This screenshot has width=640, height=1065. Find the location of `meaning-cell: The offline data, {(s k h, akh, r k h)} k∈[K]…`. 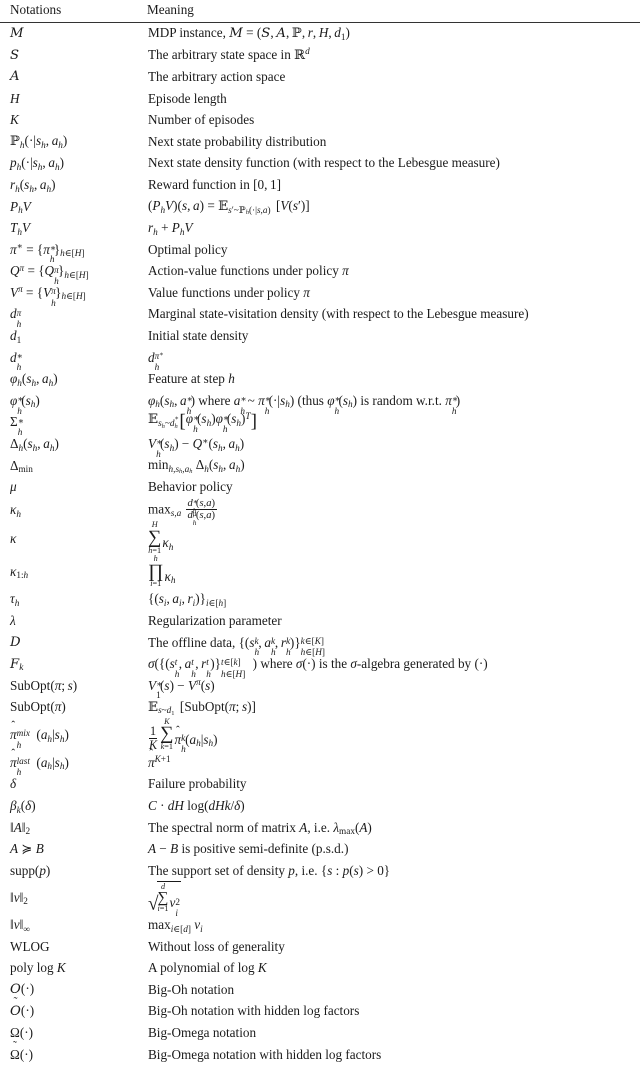

meaning-cell: The offline data, {(s k h, akh, r k h)} k∈[K]… is located at coordinates (236, 646).